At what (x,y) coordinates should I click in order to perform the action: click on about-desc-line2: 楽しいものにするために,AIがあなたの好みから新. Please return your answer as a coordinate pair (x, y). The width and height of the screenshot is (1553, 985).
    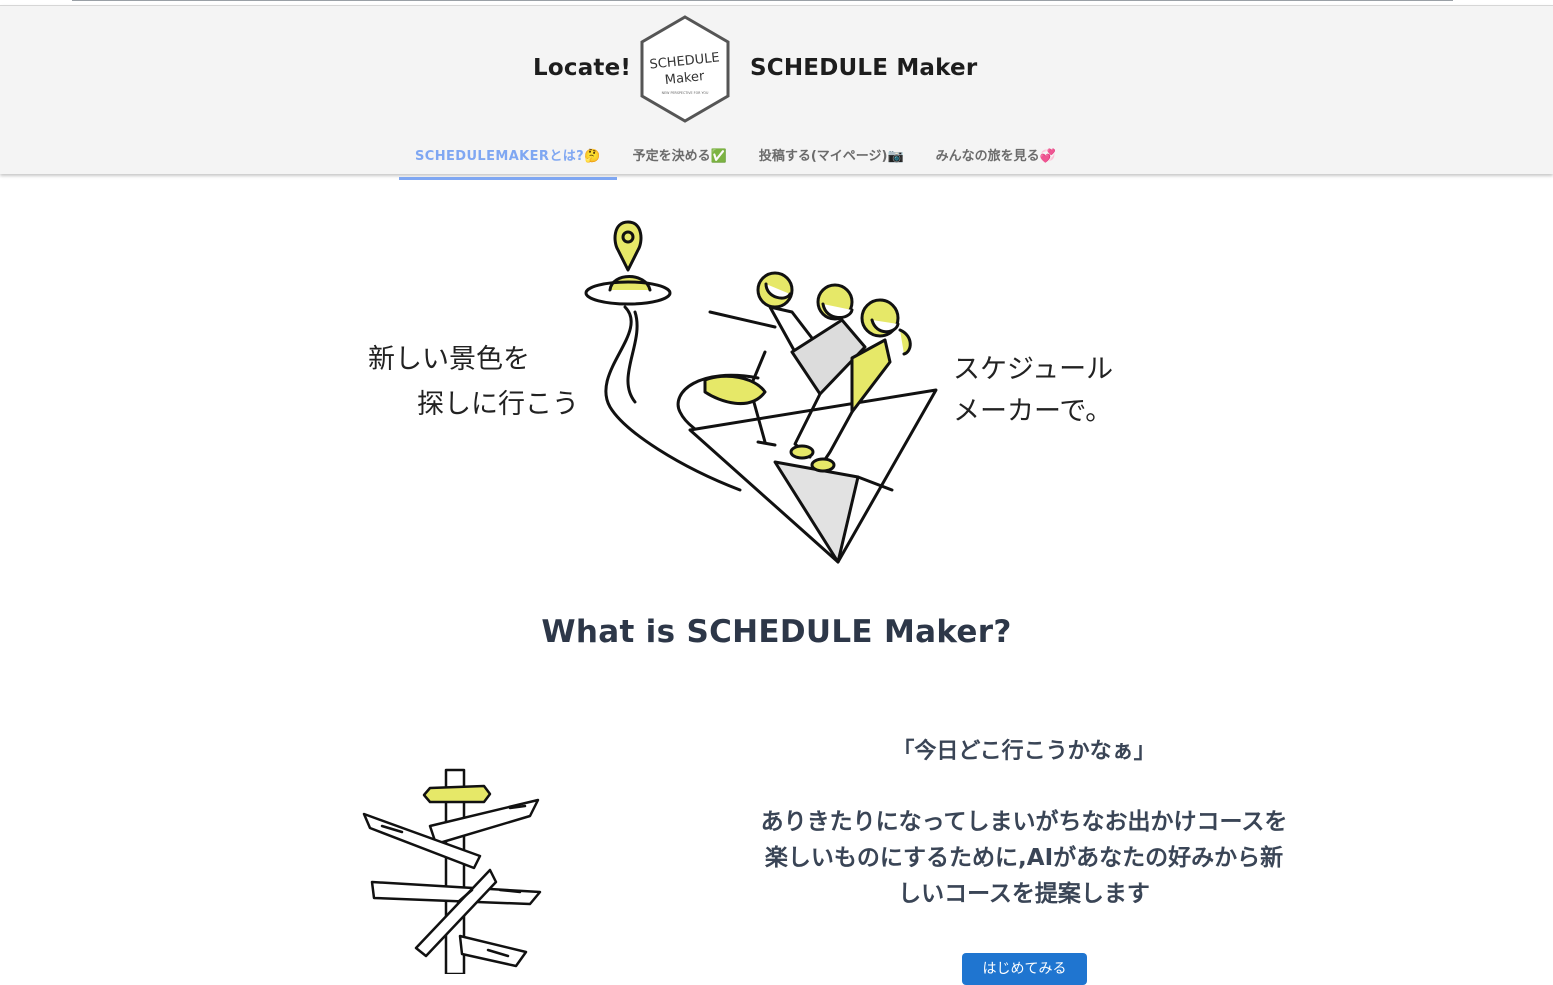
    Looking at the image, I should click on (1024, 858).